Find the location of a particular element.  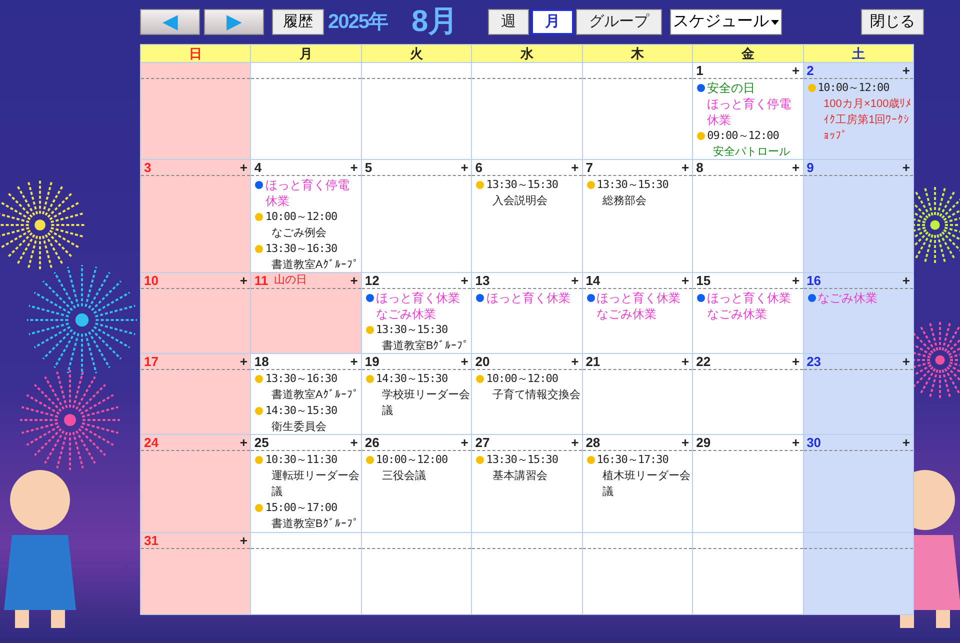

day-number: 4 is located at coordinates (258, 169).